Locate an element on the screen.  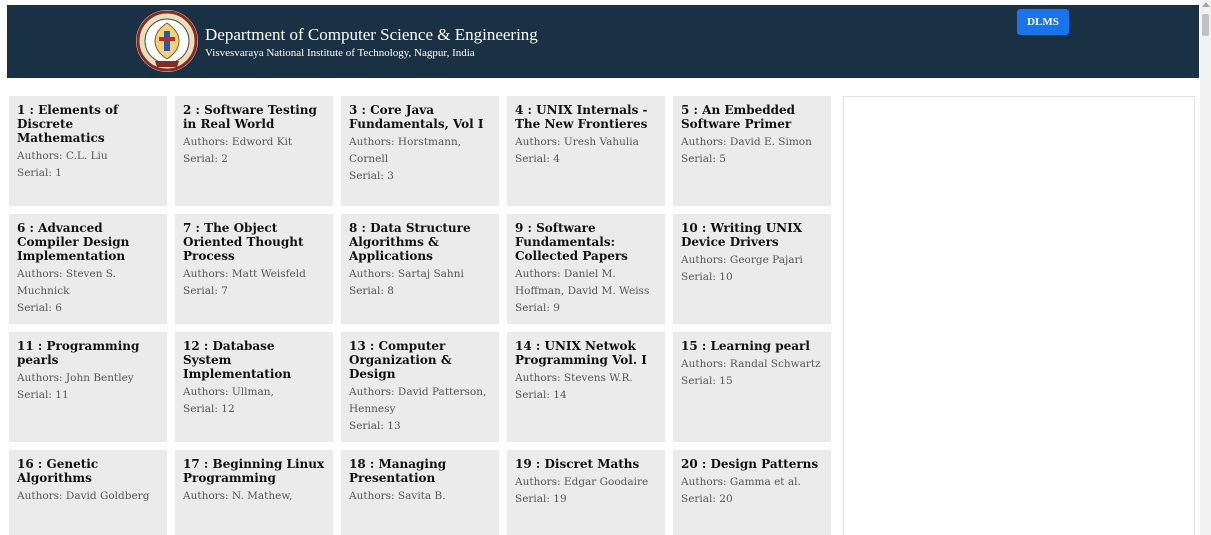
book-serial: Serial: 11 is located at coordinates (43, 395).